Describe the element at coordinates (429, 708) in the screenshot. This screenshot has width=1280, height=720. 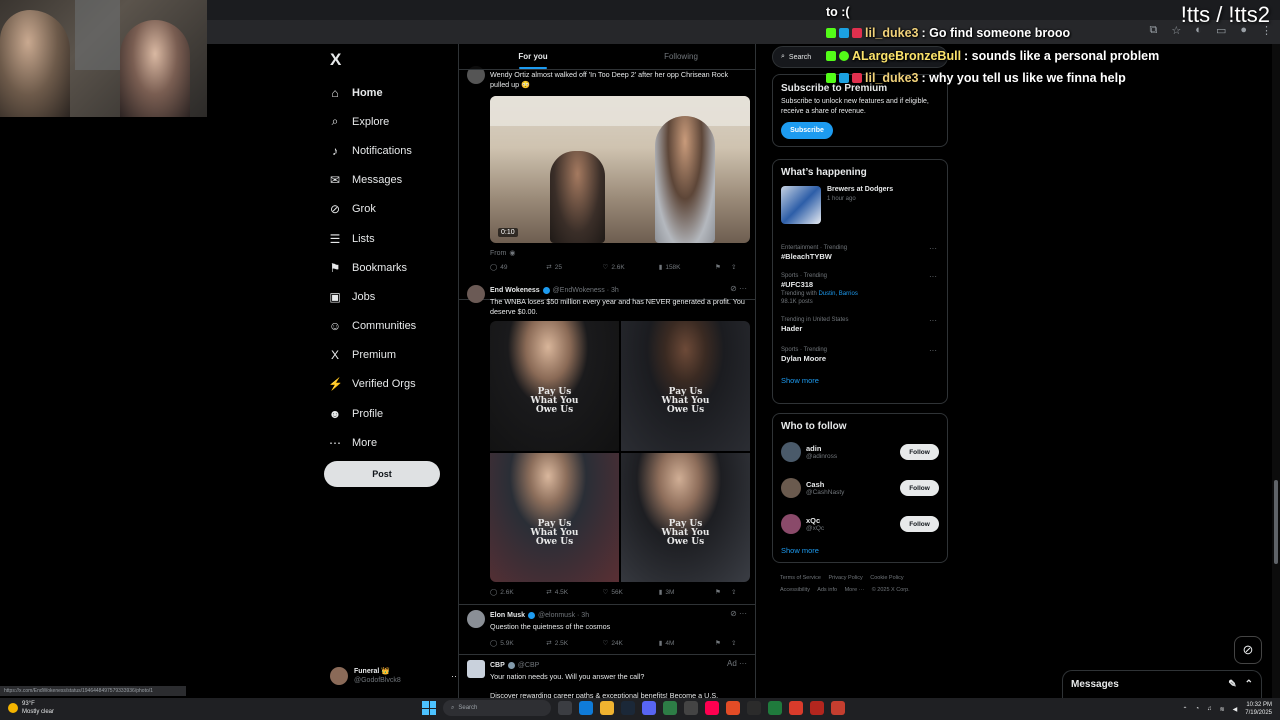
I see `windows-start-icon` at that location.